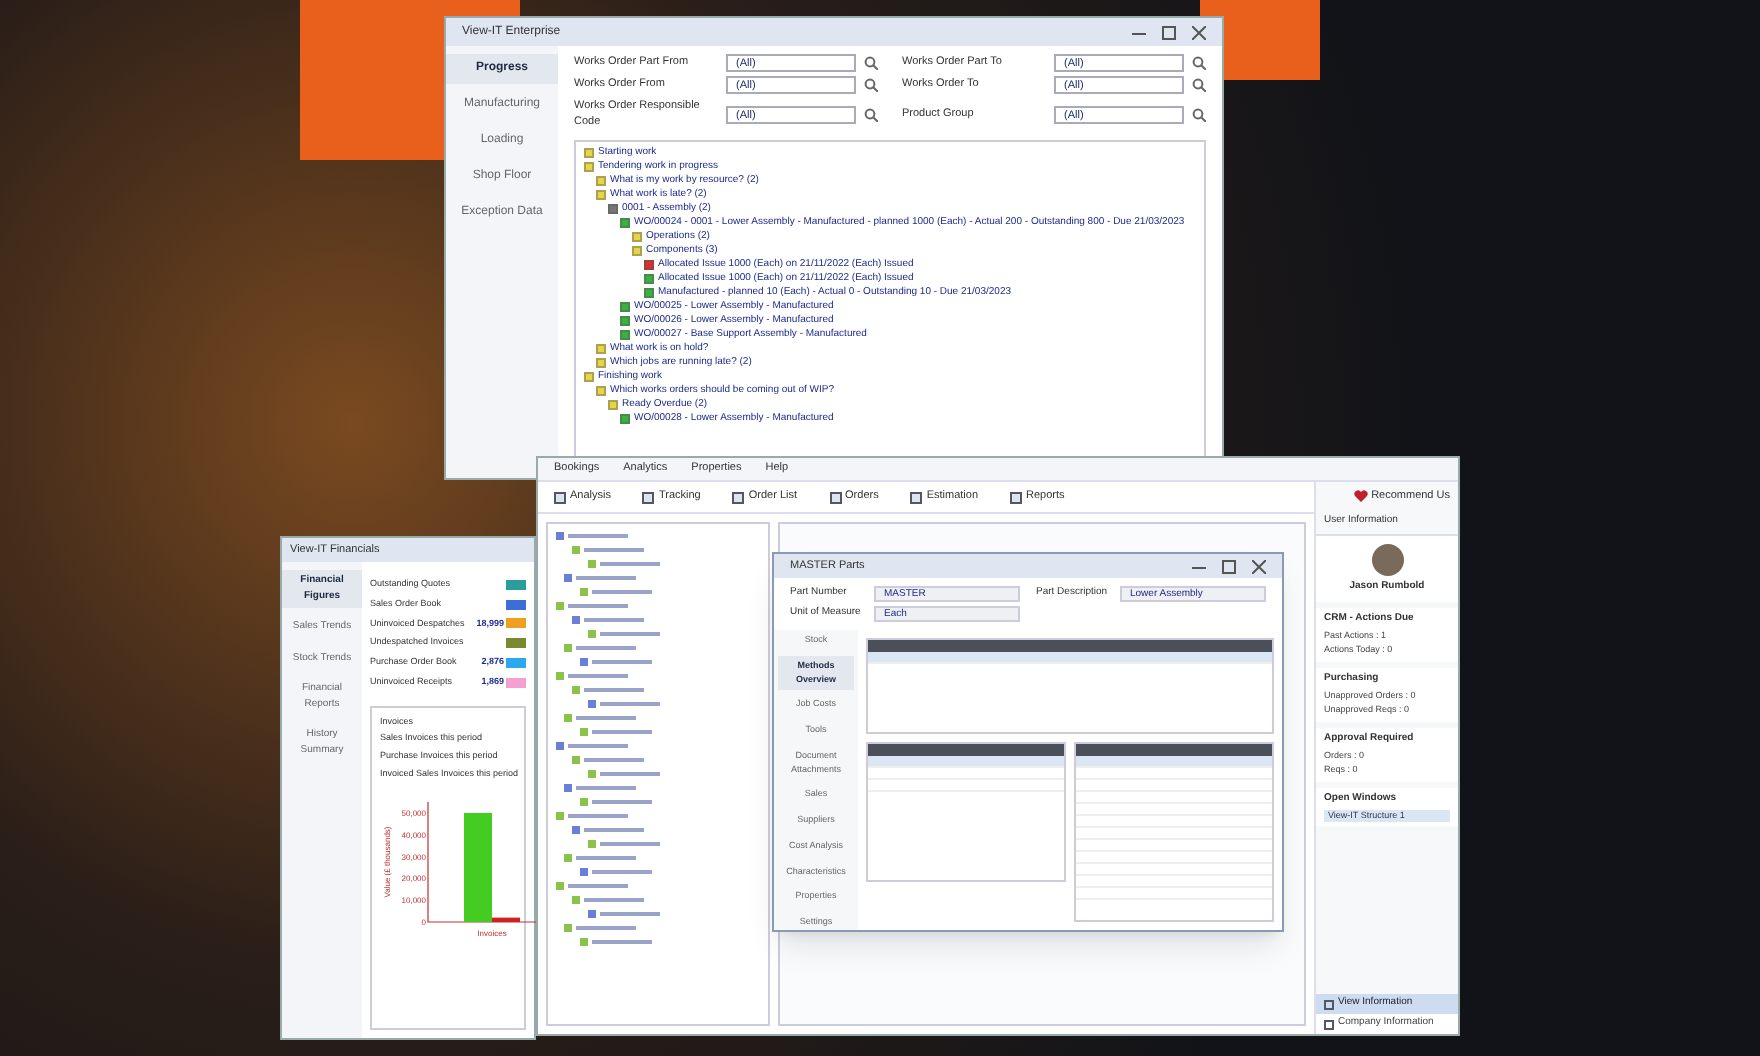  What do you see at coordinates (1387, 559) in the screenshot?
I see `avatar` at bounding box center [1387, 559].